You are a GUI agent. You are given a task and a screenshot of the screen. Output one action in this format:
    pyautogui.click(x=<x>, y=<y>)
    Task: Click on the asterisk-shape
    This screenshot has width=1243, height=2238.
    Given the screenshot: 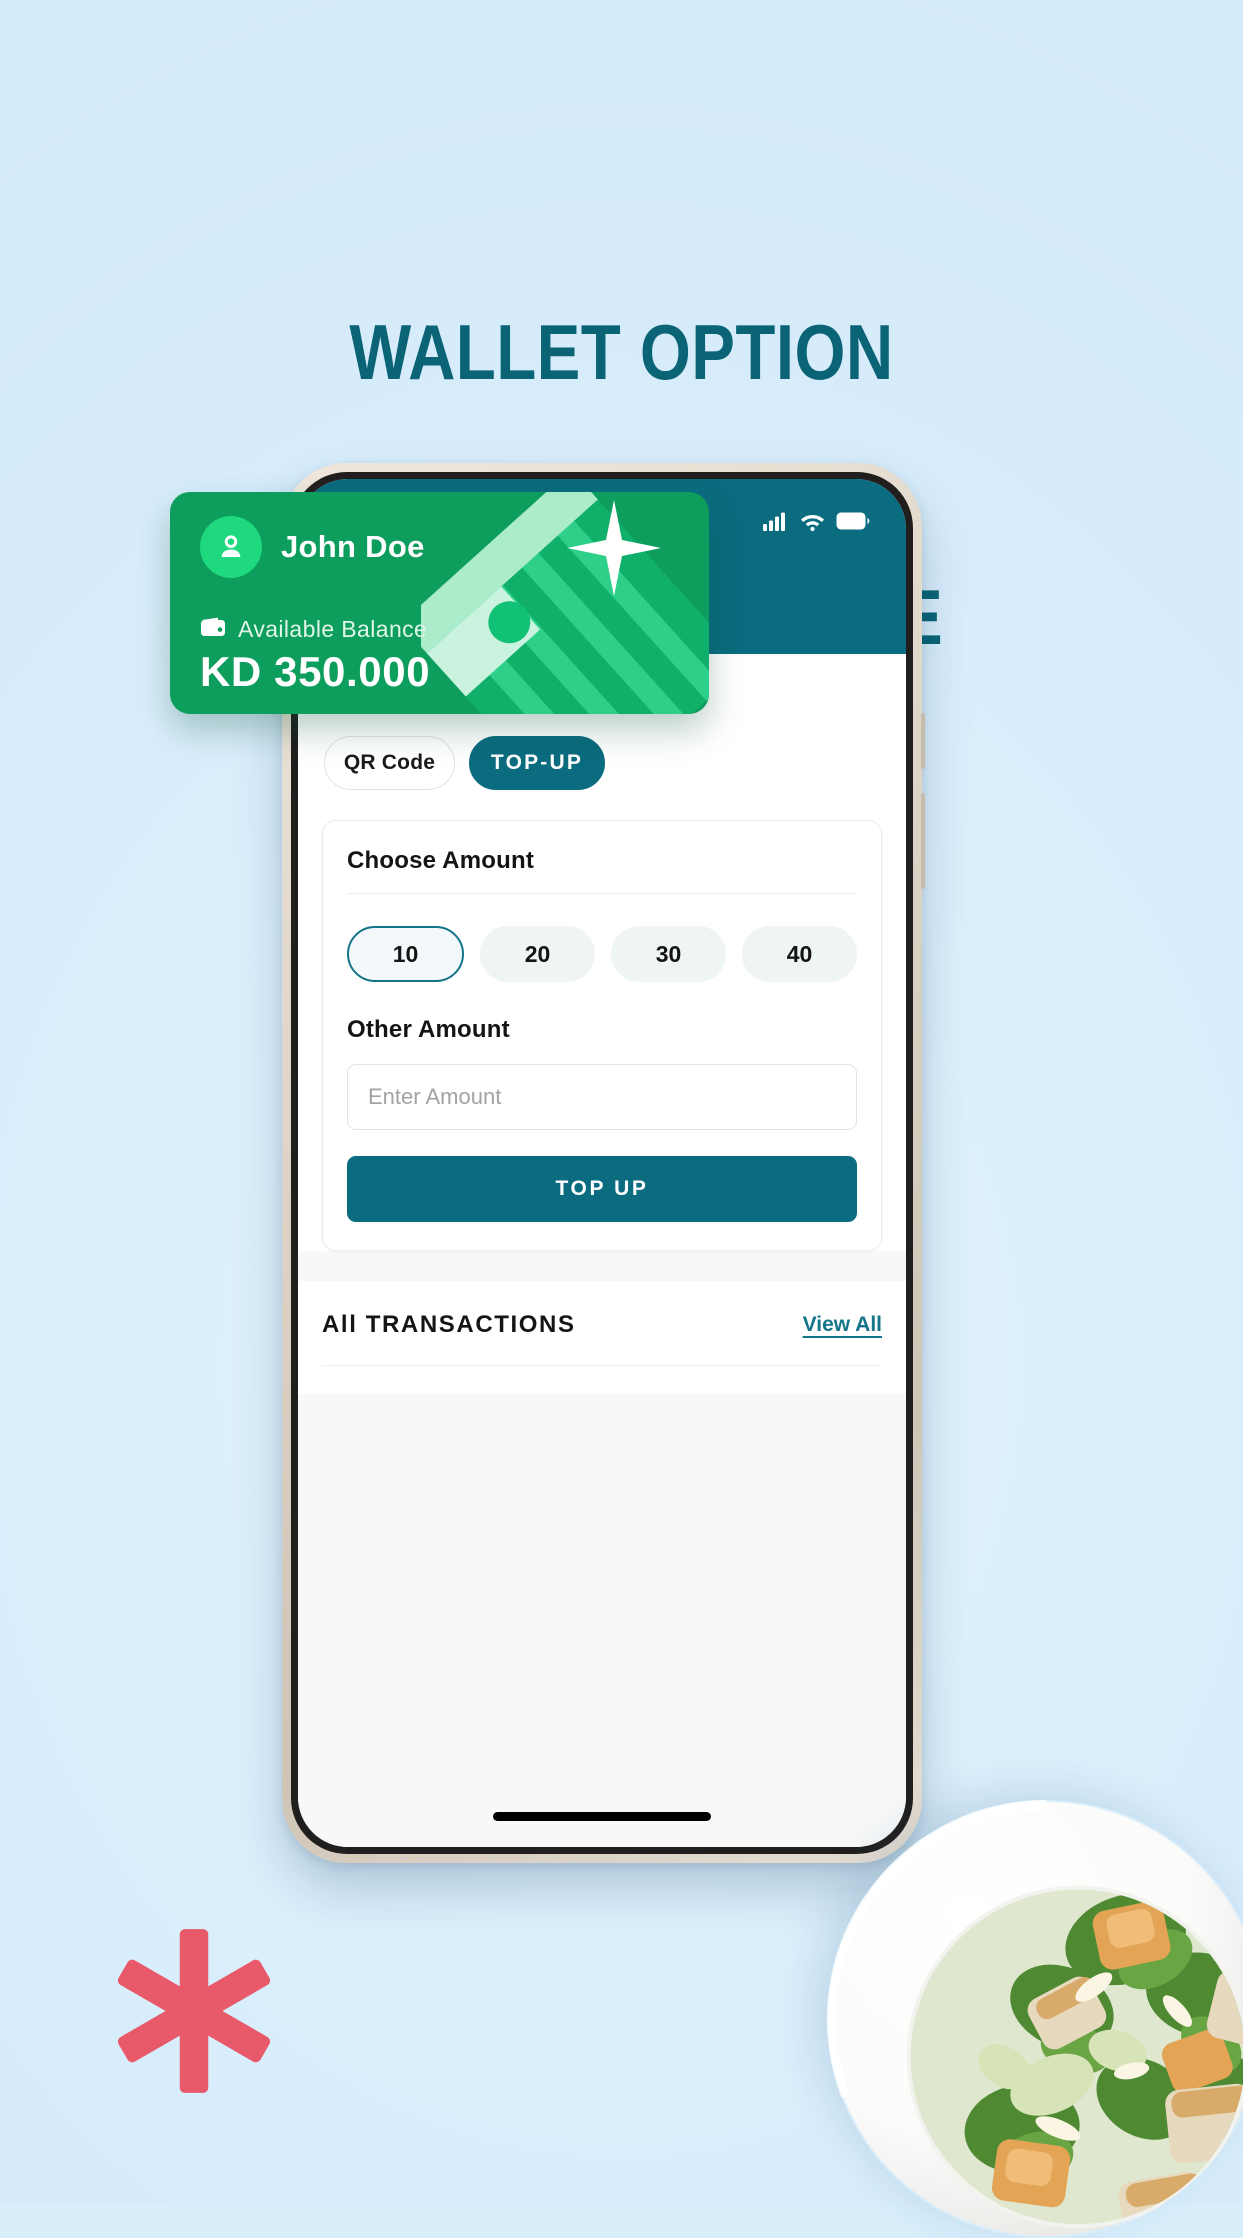 What is the action you would take?
    pyautogui.click(x=194, y=2011)
    